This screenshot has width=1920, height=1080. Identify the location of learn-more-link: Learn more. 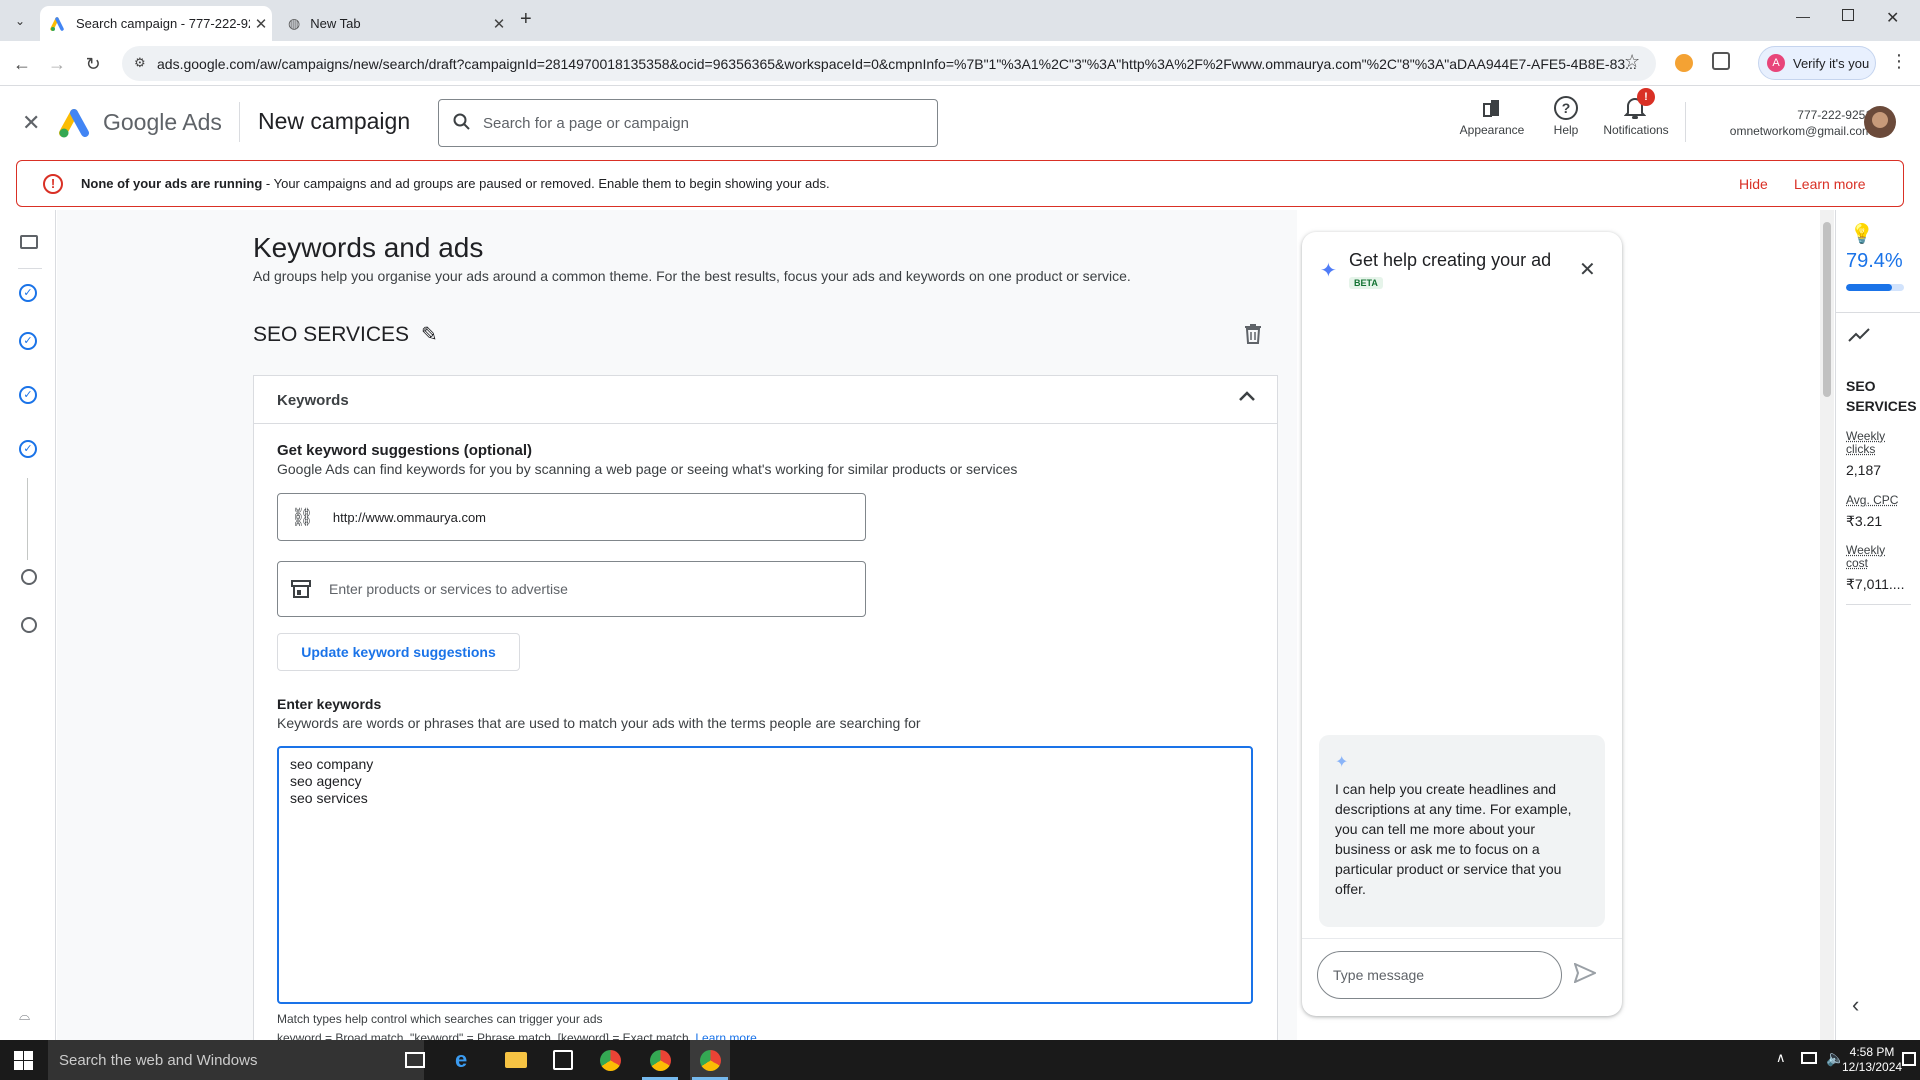
(1830, 184).